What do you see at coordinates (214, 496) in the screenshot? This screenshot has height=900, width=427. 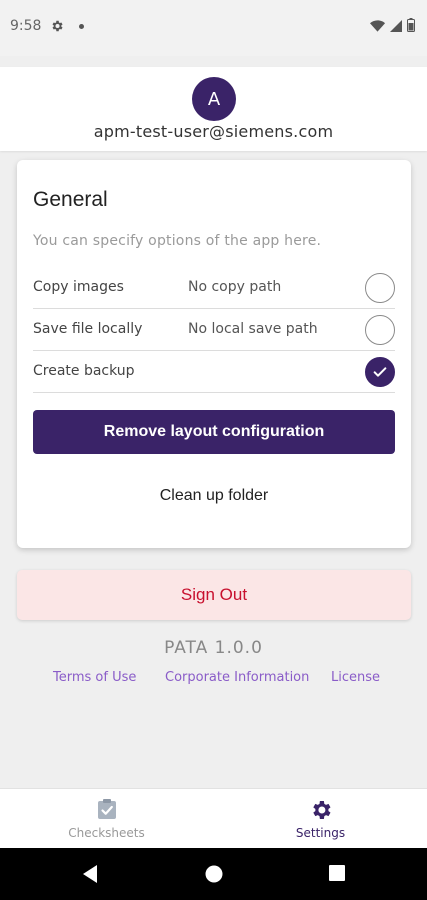 I see `clean-up-folder-button: Clean up folder` at bounding box center [214, 496].